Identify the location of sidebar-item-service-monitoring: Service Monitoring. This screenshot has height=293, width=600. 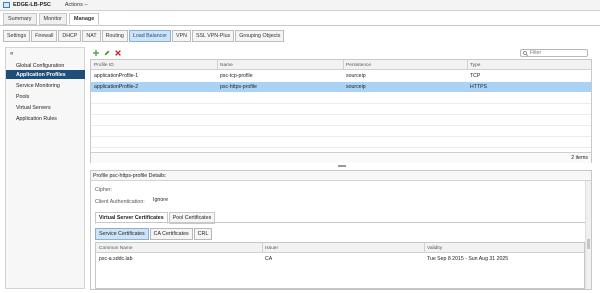
(45, 85).